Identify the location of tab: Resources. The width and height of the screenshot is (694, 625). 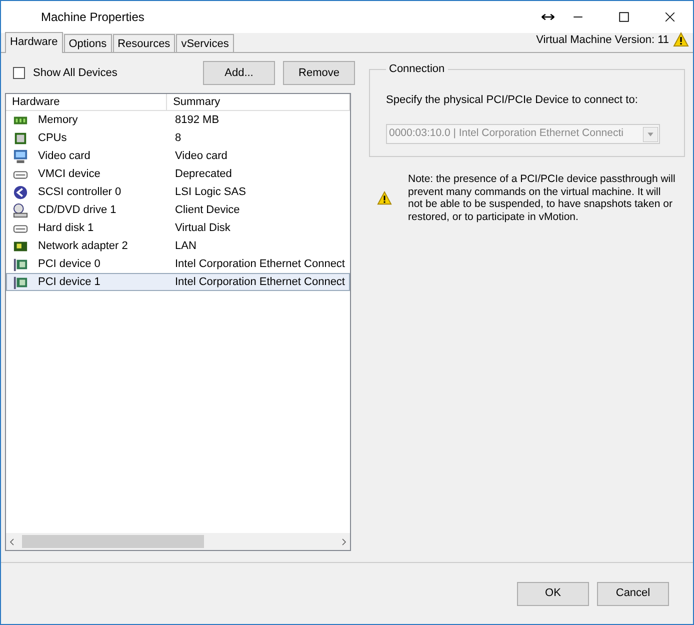
(144, 43).